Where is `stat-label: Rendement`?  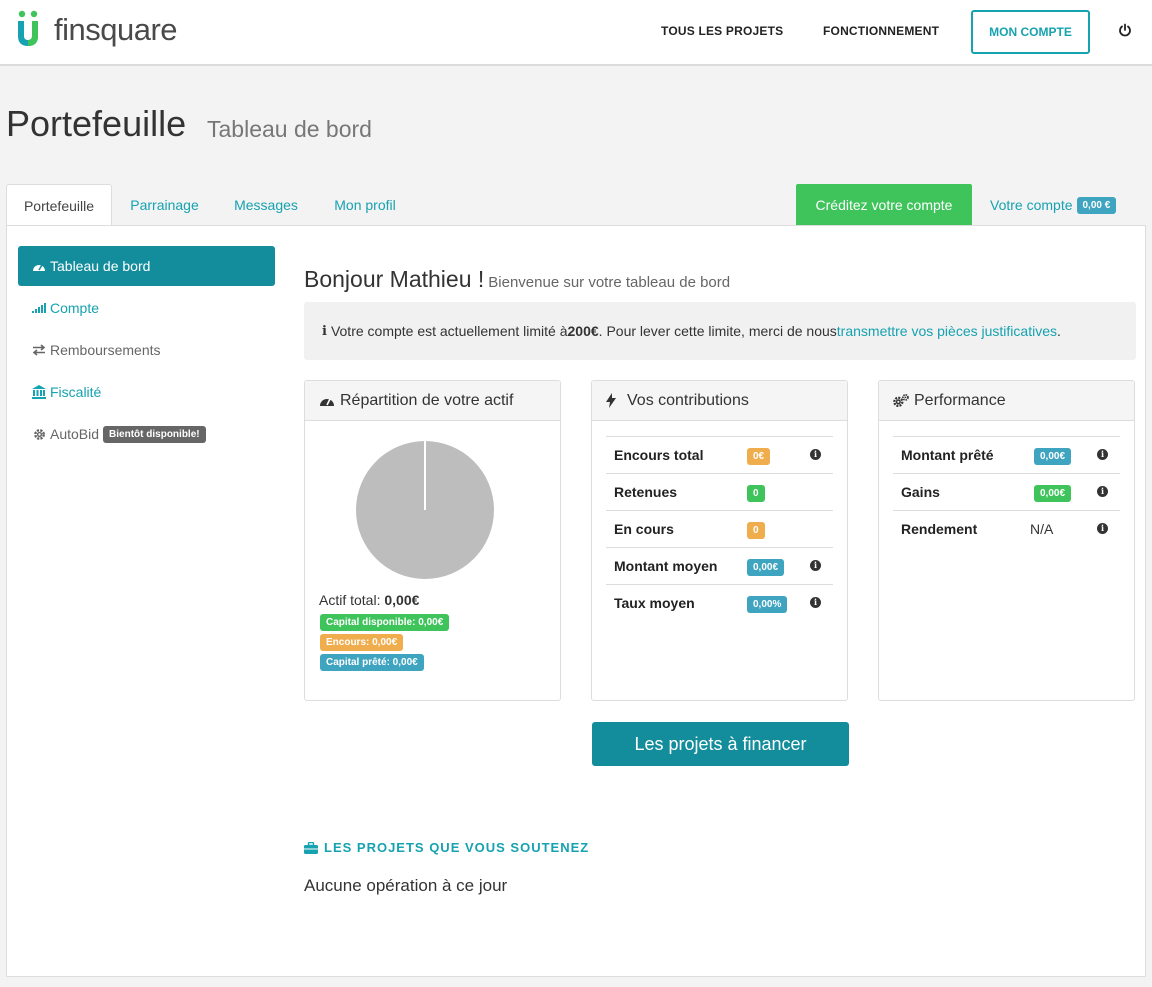
stat-label: Rendement is located at coordinates (939, 529).